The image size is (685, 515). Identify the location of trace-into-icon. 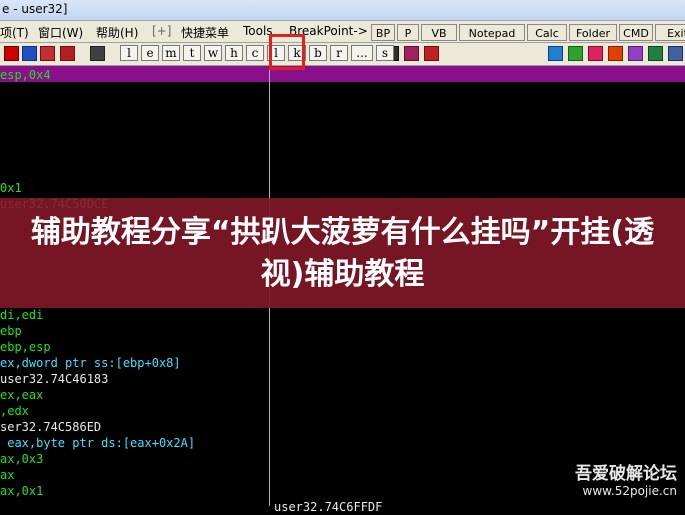
(67, 53).